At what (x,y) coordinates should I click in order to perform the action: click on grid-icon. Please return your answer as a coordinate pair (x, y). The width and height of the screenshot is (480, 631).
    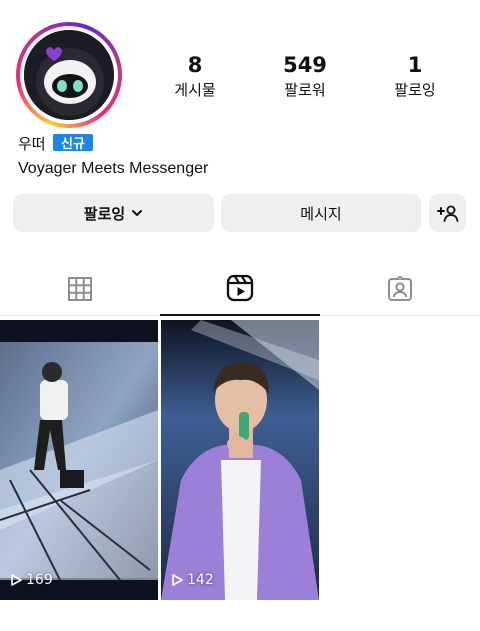
    Looking at the image, I should click on (80, 289).